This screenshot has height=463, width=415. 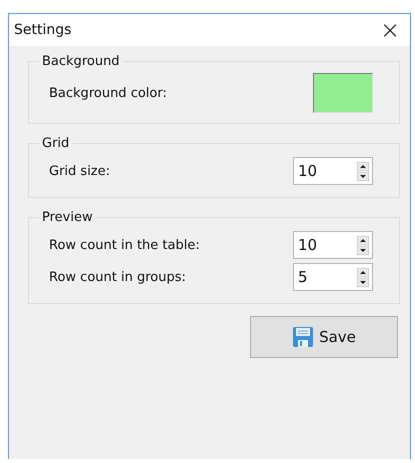 I want to click on close-button: ×, so click(x=390, y=30).